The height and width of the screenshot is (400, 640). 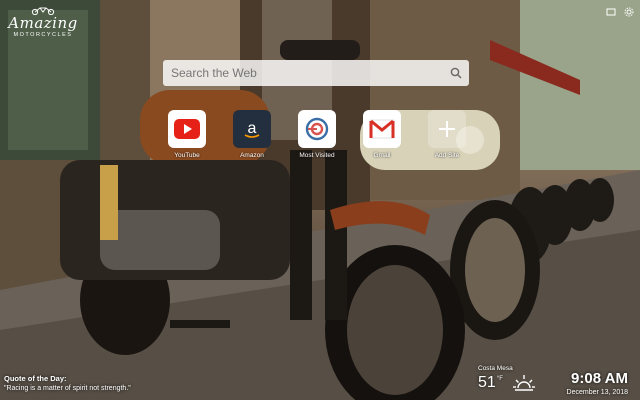 I want to click on most-visited-icon, so click(x=317, y=129).